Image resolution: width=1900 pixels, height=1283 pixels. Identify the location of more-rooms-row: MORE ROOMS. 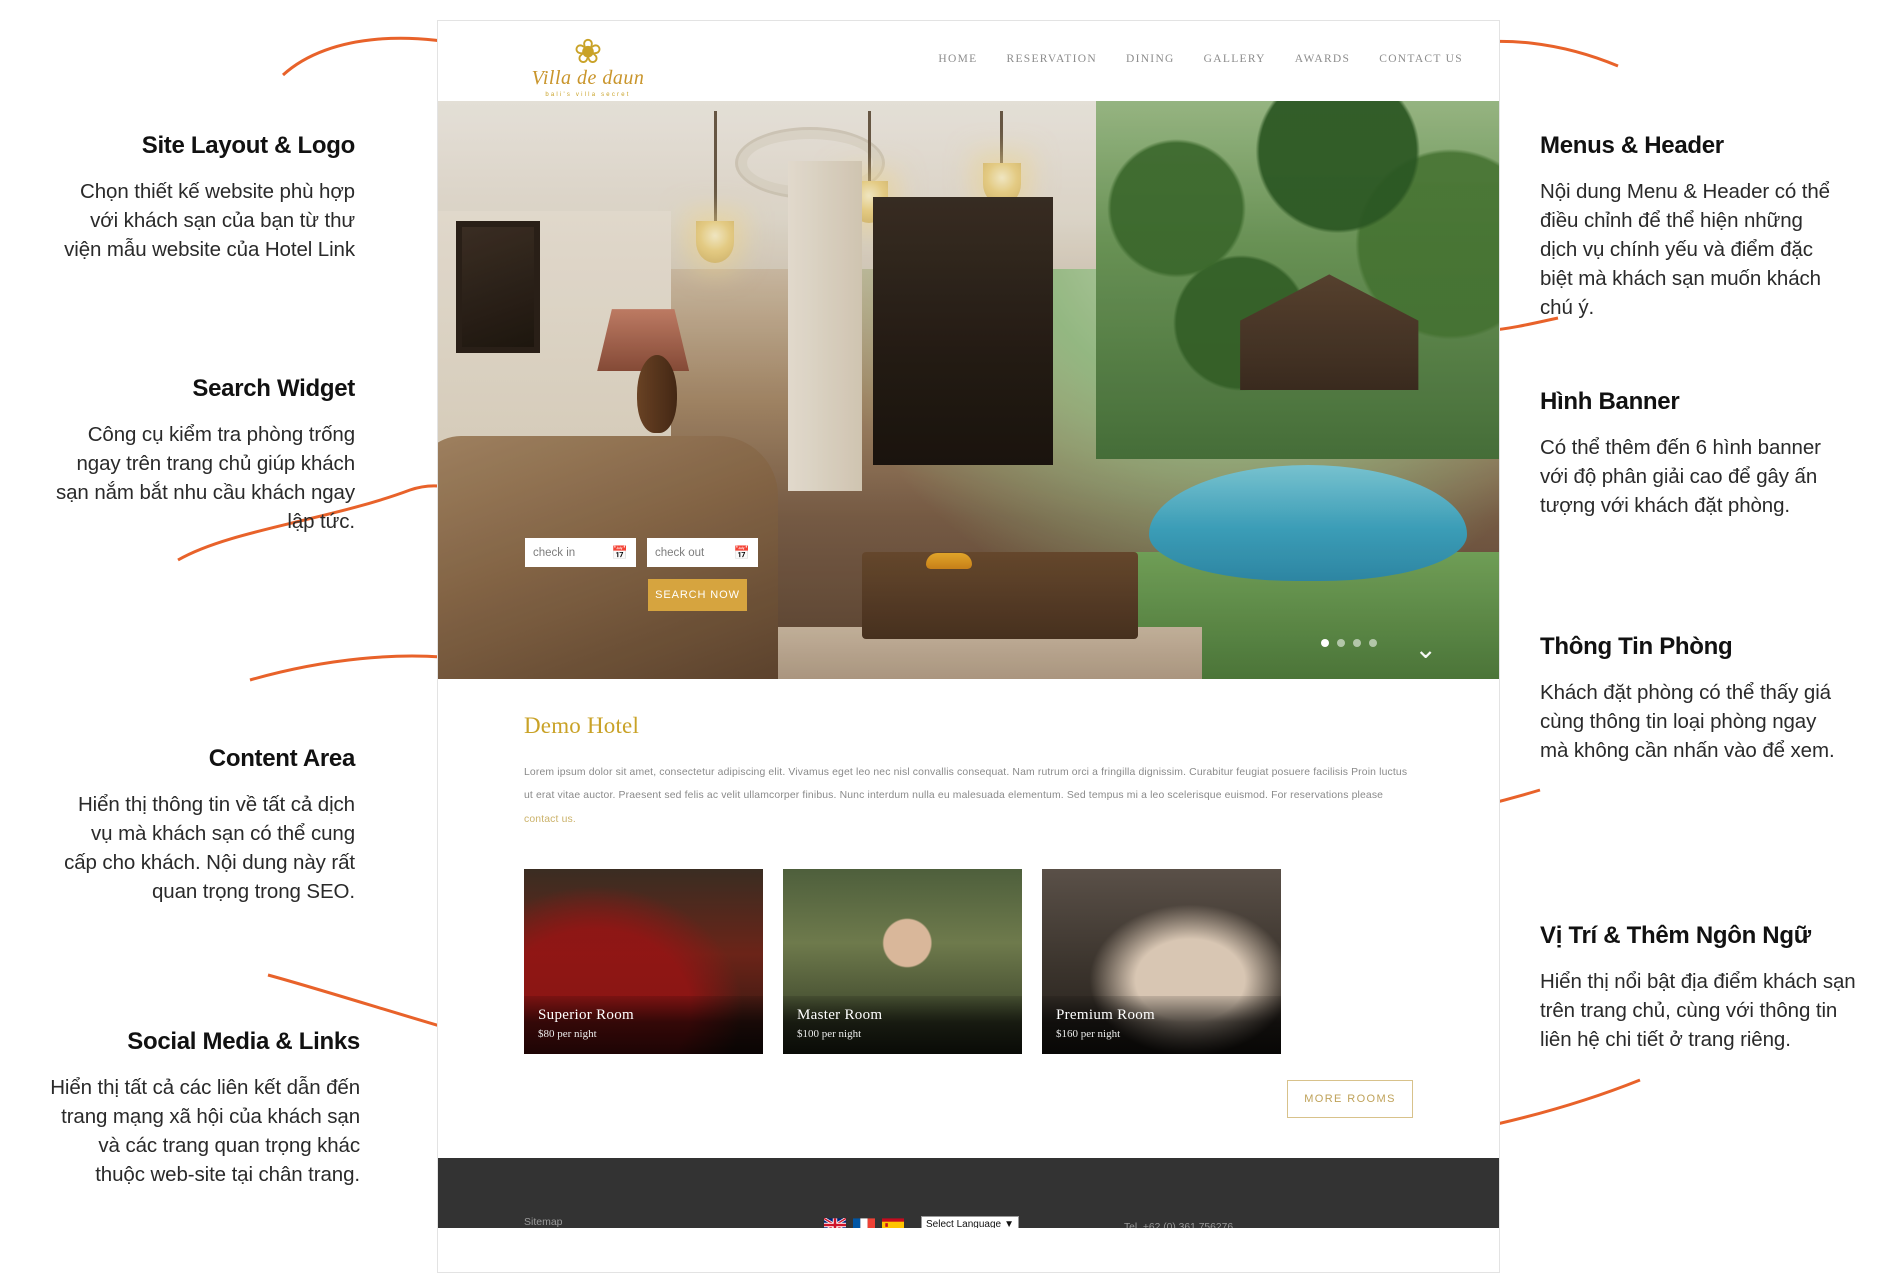
(968, 1119).